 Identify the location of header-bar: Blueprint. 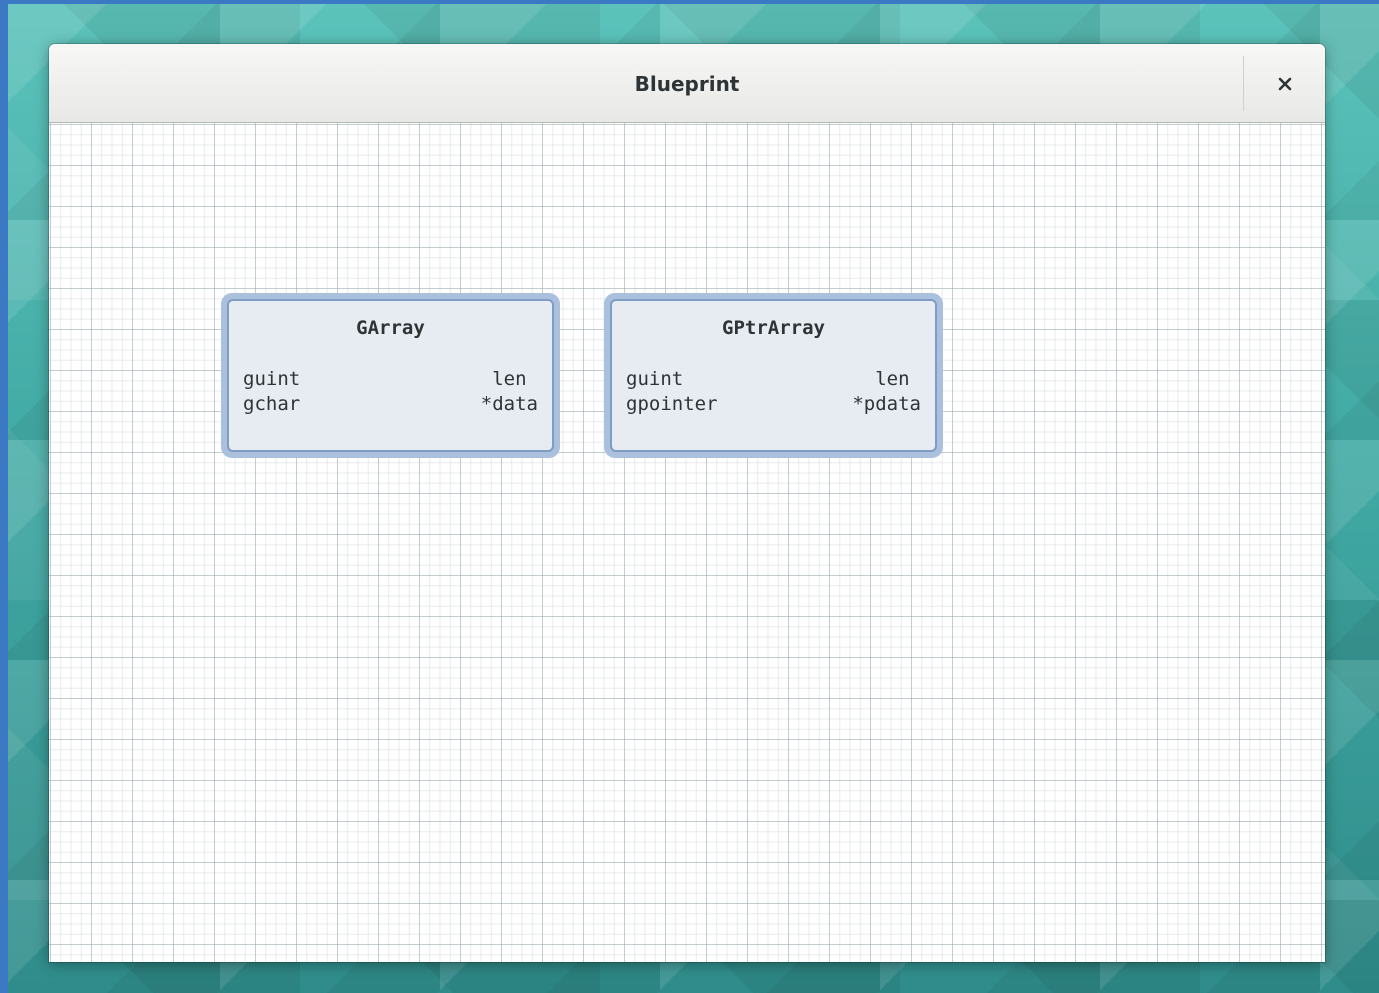
(687, 83).